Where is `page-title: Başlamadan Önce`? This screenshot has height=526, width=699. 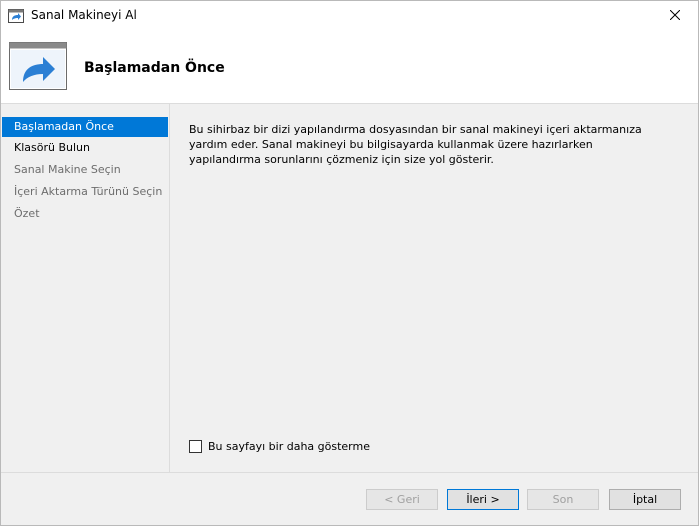
page-title: Başlamadan Önce is located at coordinates (154, 68).